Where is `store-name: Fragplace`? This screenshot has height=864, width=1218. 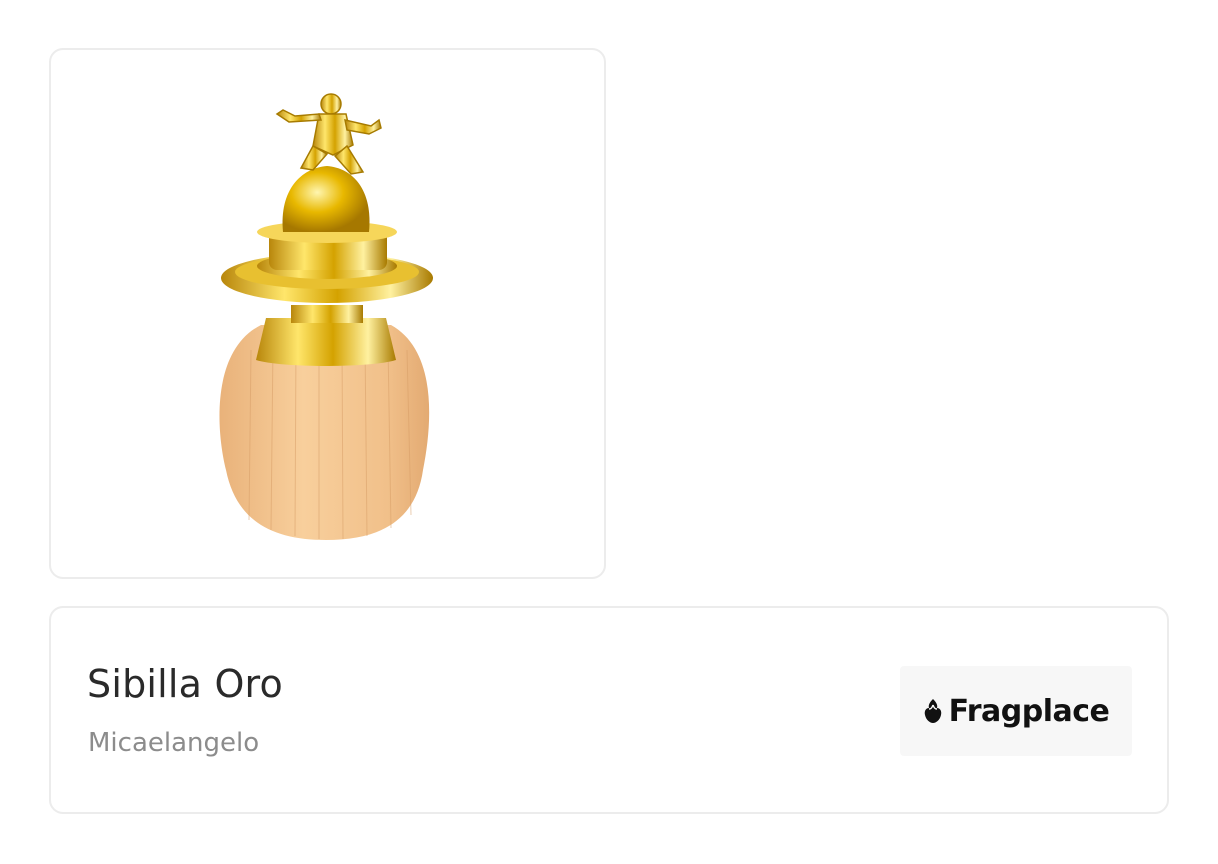
store-name: Fragplace is located at coordinates (1029, 711).